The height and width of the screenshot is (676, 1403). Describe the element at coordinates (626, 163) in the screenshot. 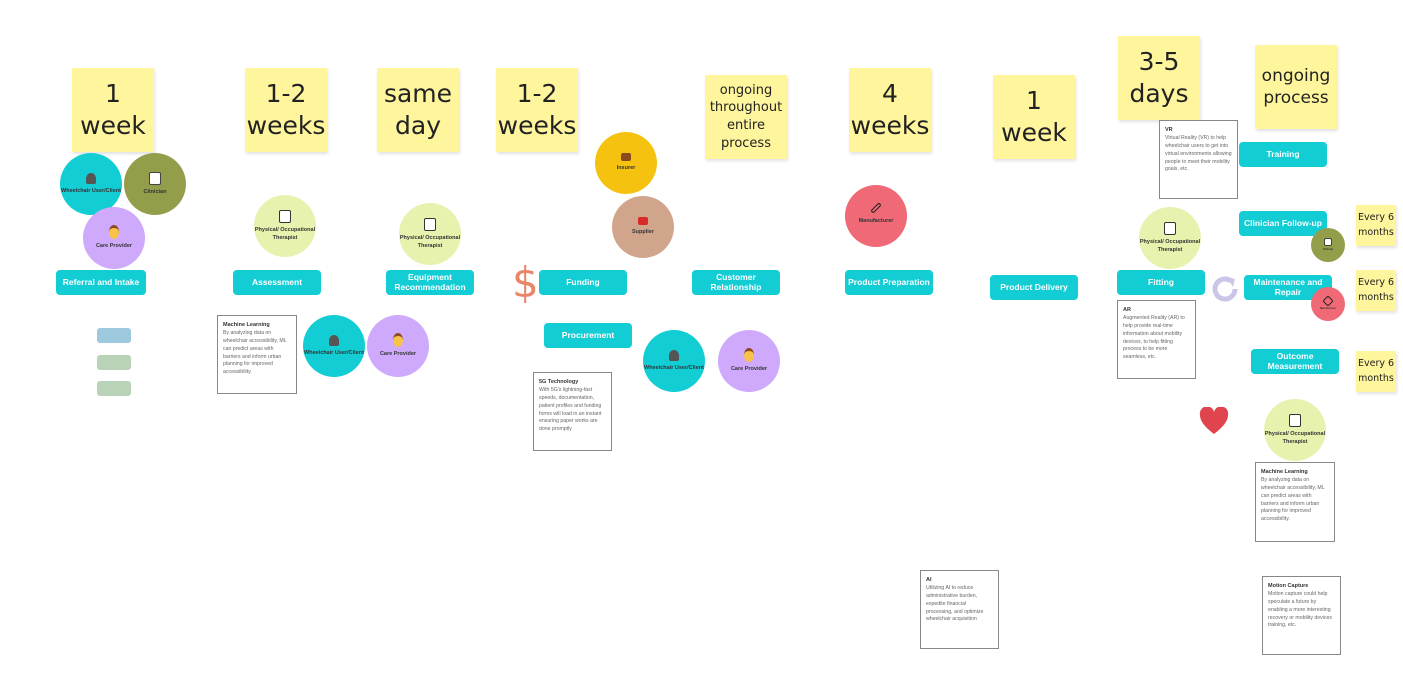

I see `actor-insurer: Insurer` at that location.